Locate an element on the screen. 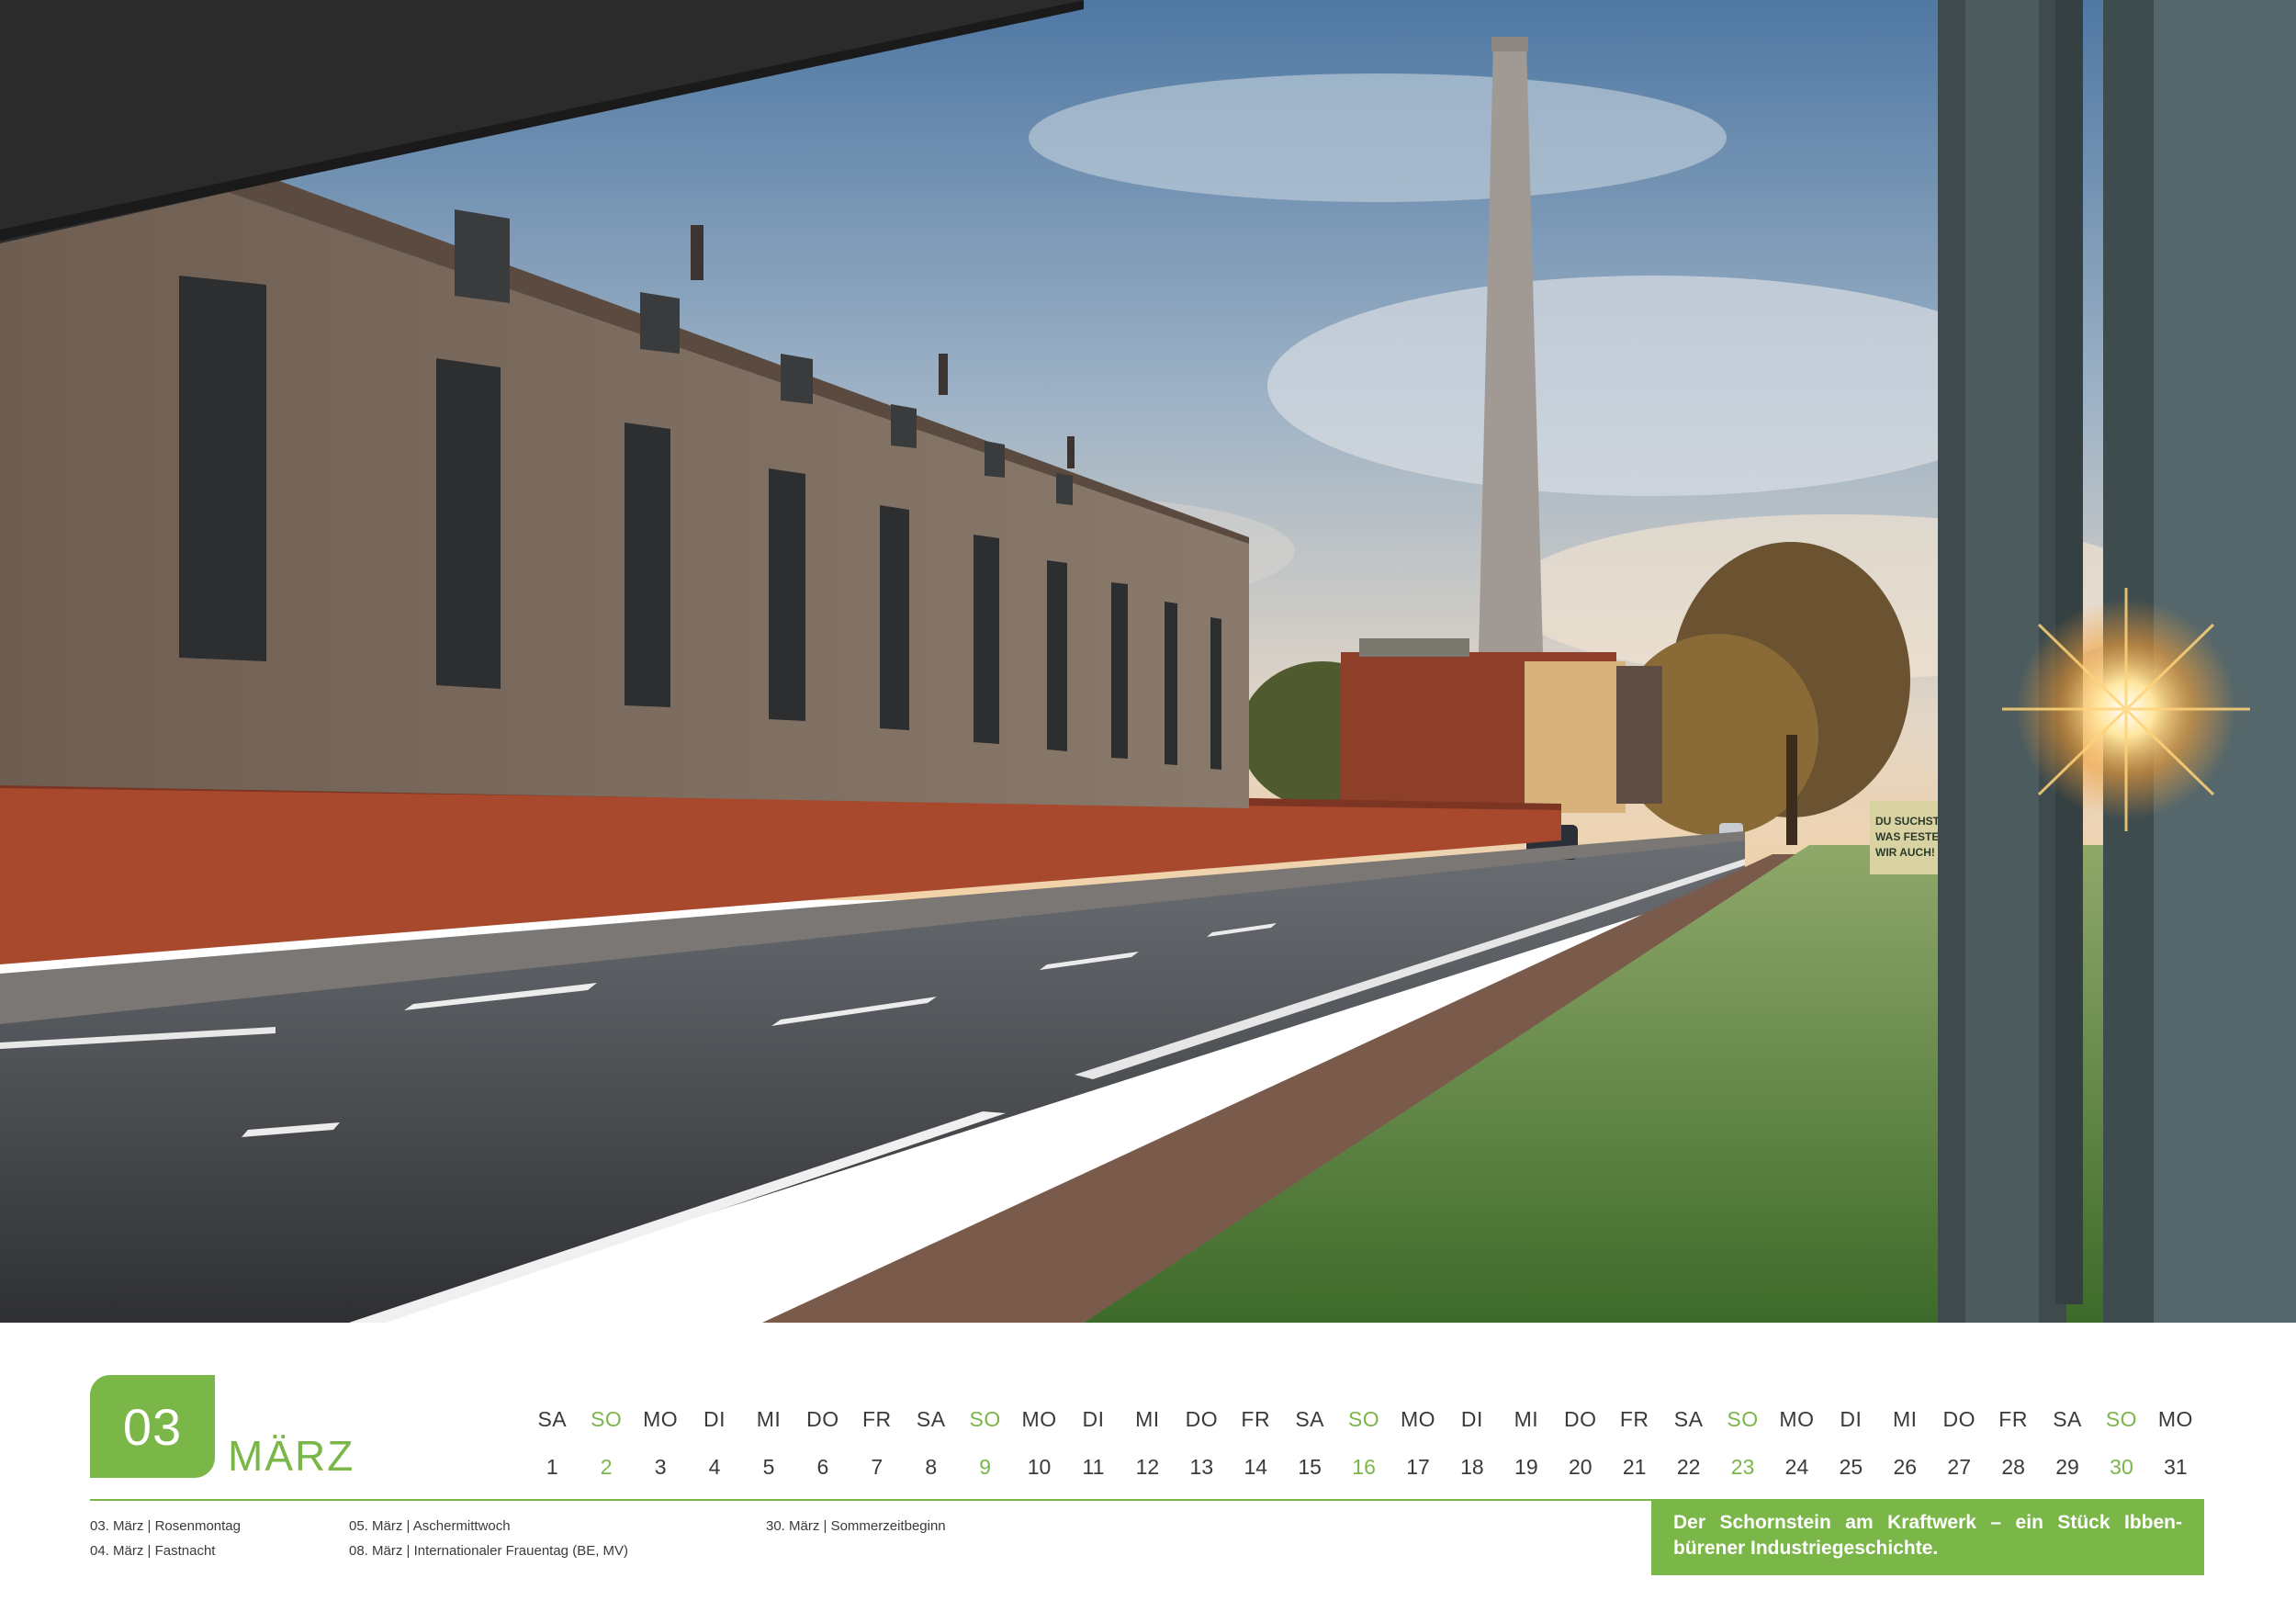 The height and width of the screenshot is (1623, 2296). calendar-day: FR 21 is located at coordinates (1634, 1443).